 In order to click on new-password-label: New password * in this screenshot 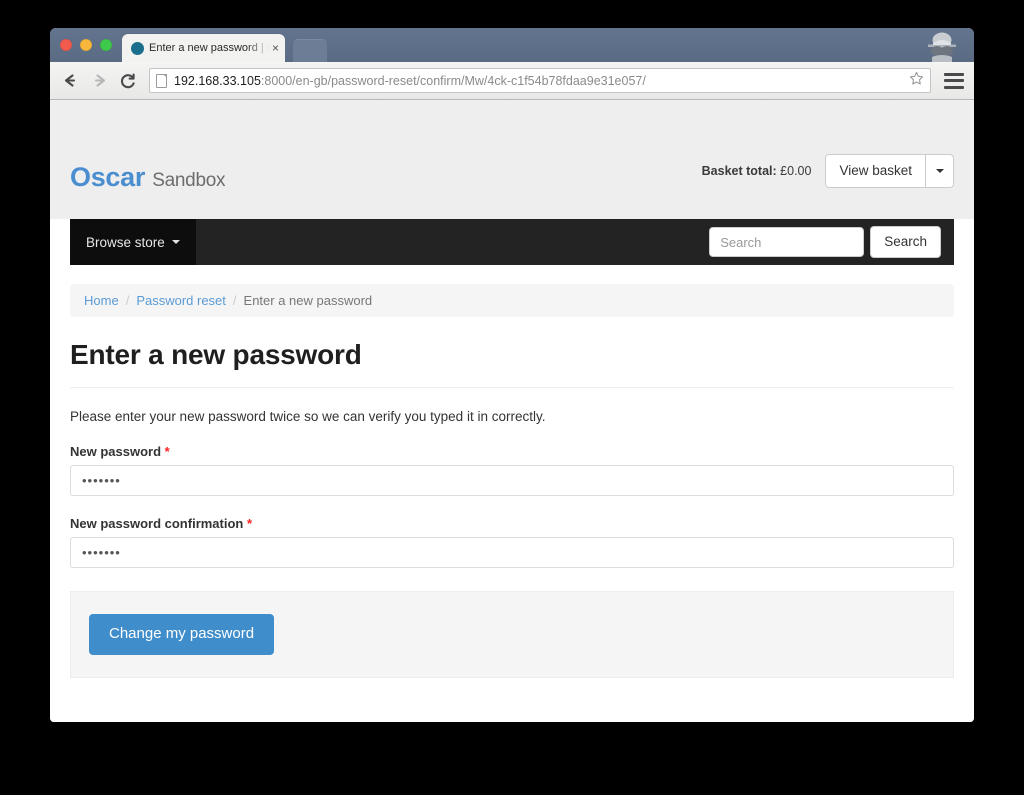, I will do `click(512, 451)`.